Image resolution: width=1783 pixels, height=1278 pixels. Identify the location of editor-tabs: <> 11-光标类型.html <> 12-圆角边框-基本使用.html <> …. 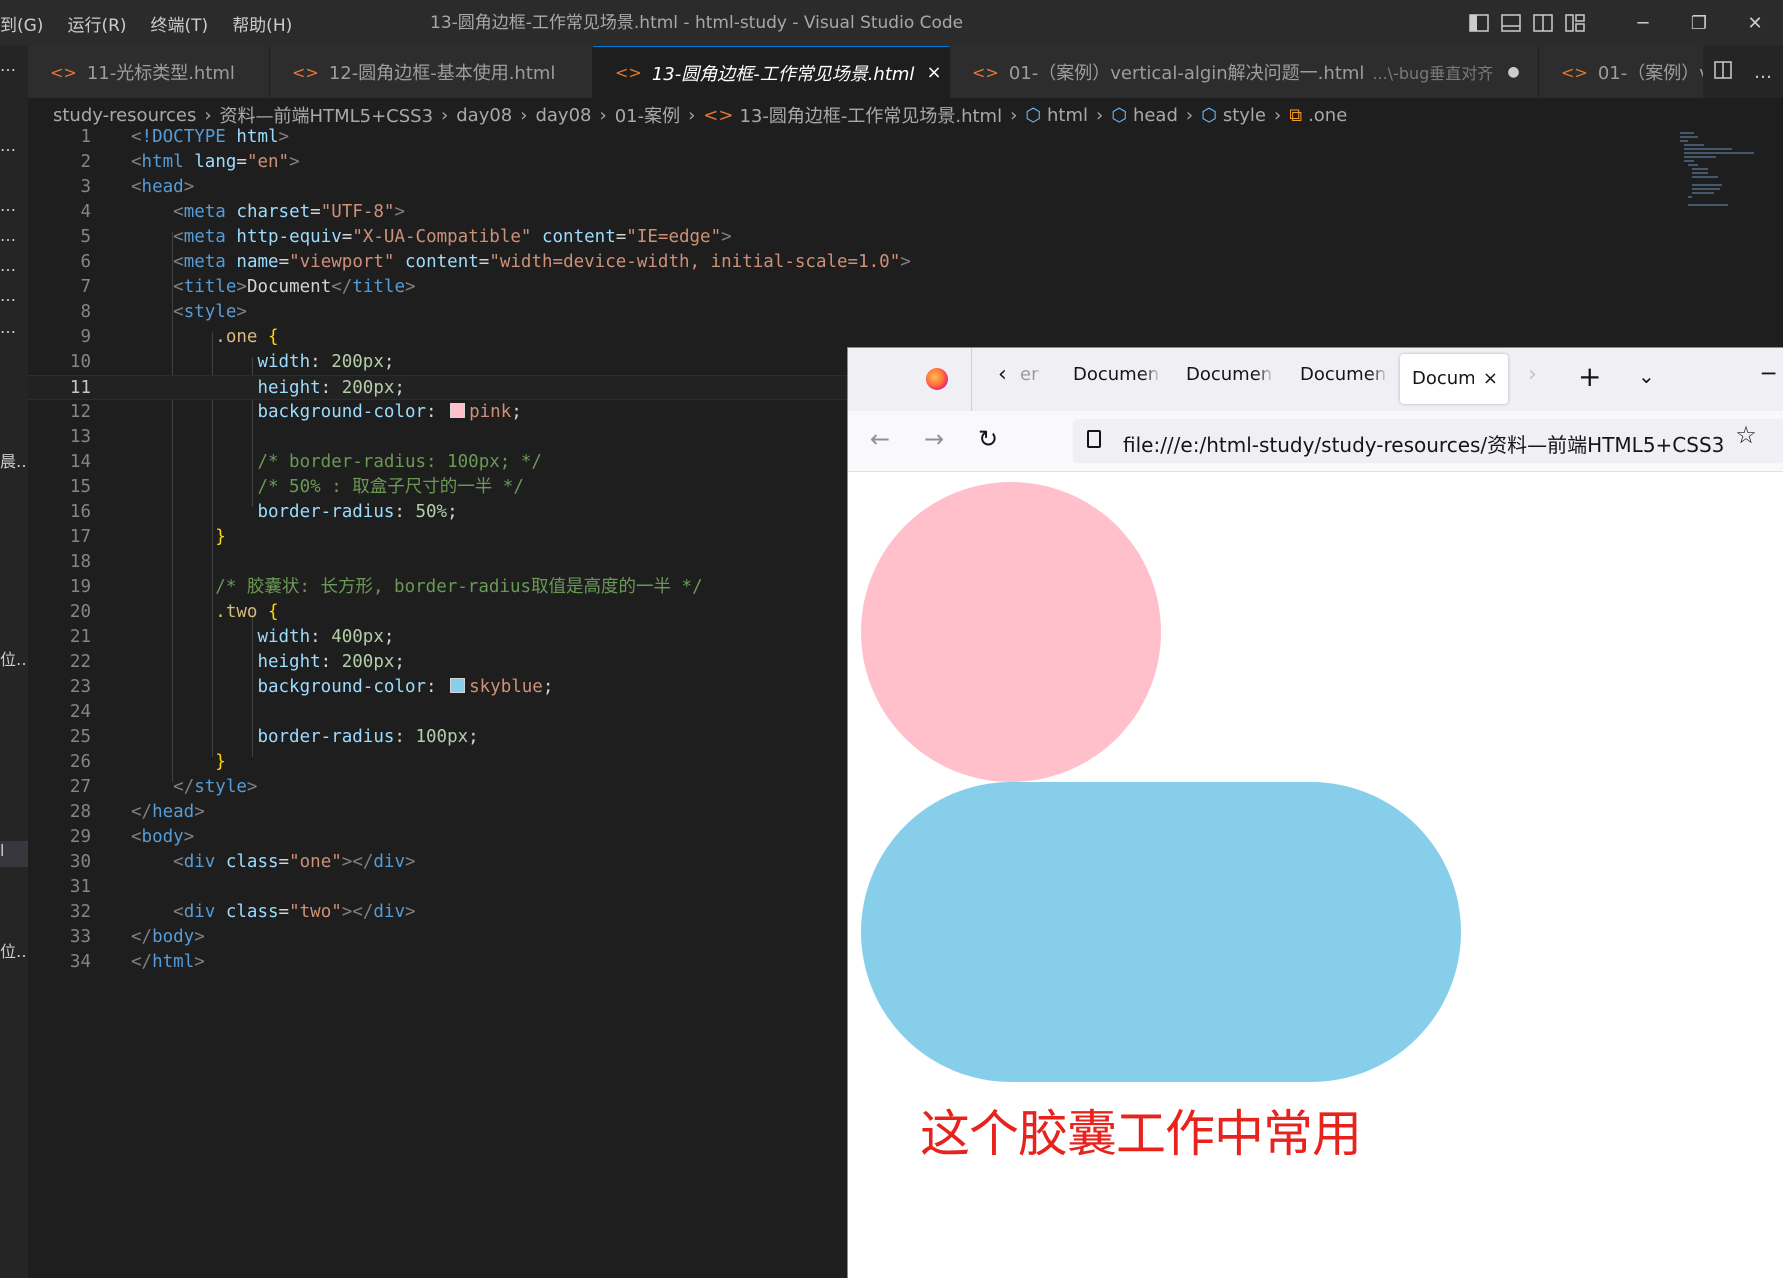
(905, 72).